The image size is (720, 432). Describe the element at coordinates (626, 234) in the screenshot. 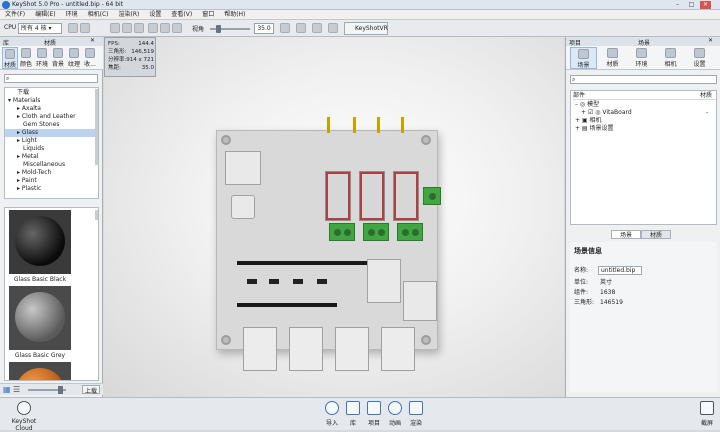

I see `subtab-scene: 场景` at that location.